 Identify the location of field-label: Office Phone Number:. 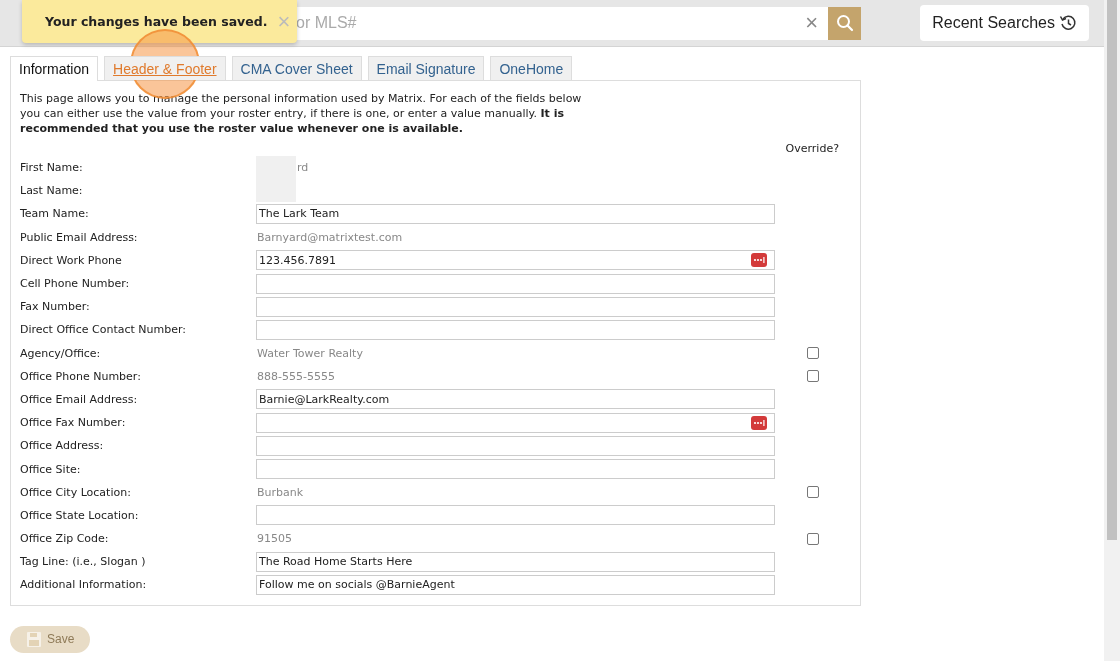
(81, 376).